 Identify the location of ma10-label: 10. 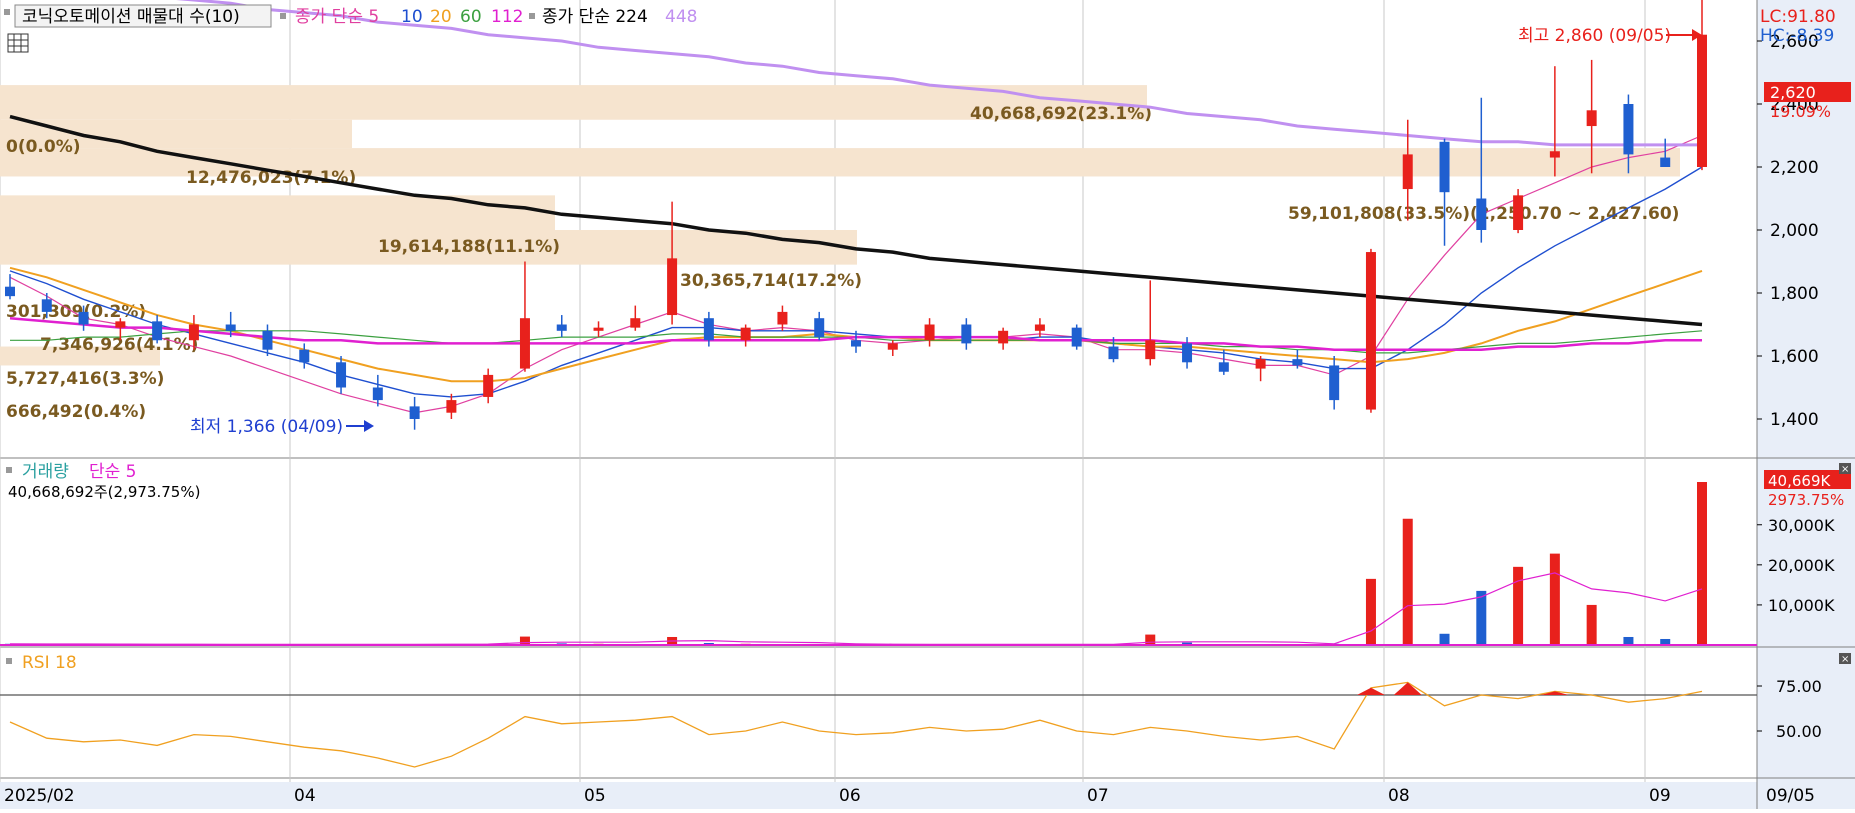
(412, 17).